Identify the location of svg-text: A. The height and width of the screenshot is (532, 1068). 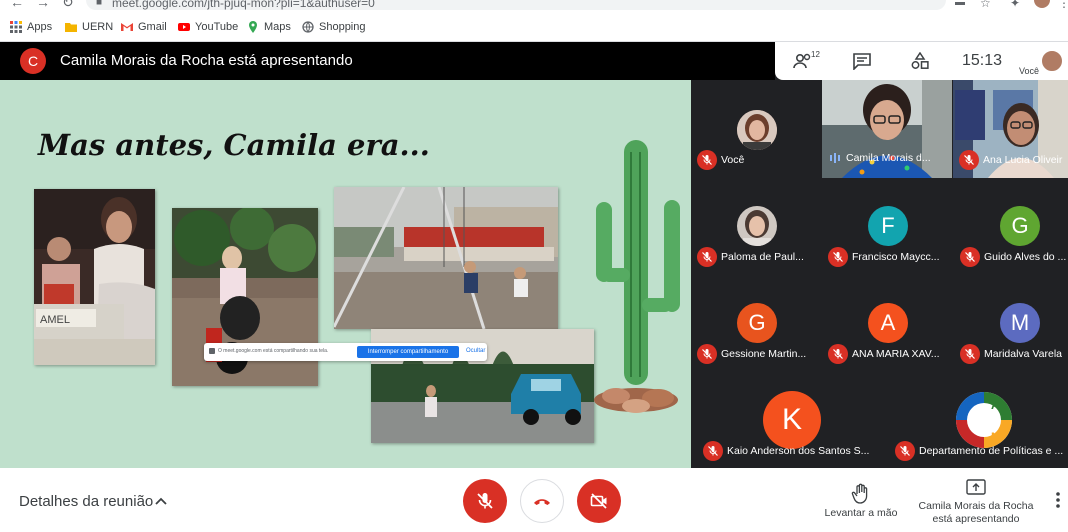
(995, 405).